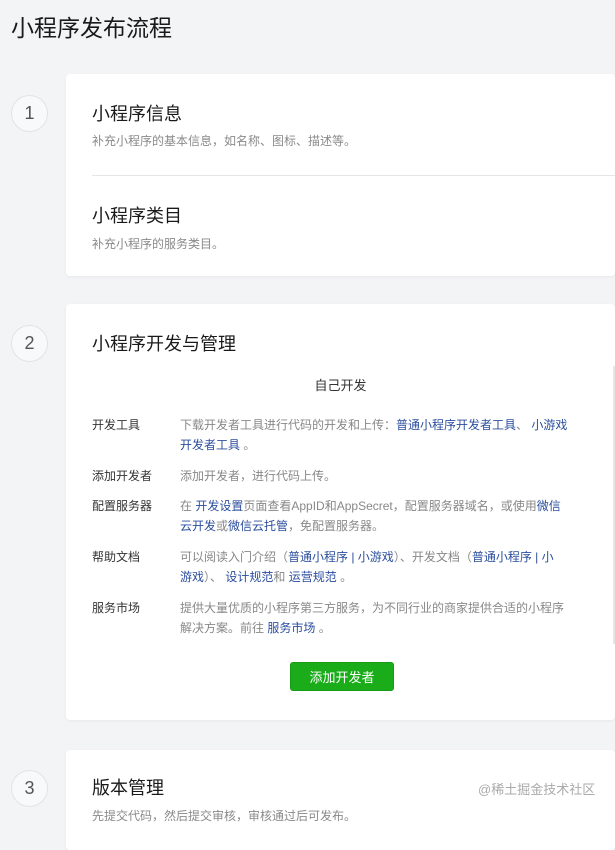 The image size is (615, 850). I want to click on link-design-spec: 设计规范, so click(249, 577).